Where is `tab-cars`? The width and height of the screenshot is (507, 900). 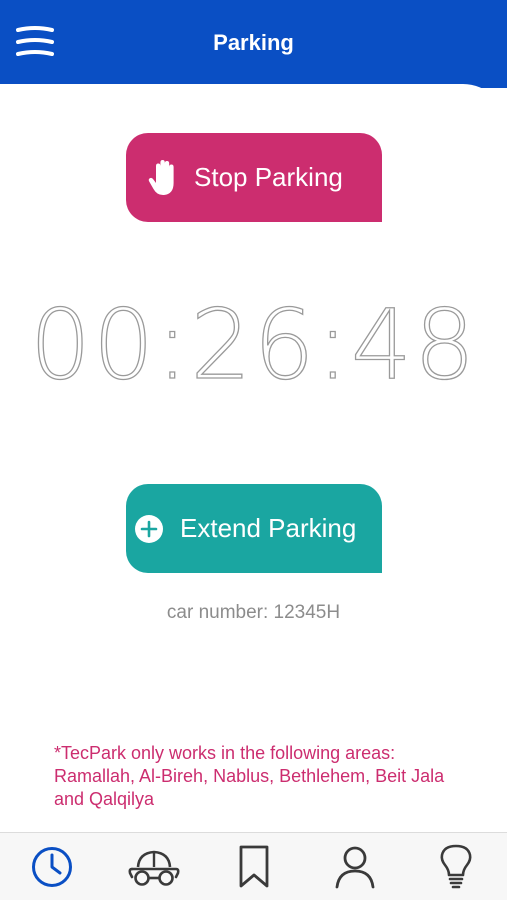 tab-cars is located at coordinates (154, 867).